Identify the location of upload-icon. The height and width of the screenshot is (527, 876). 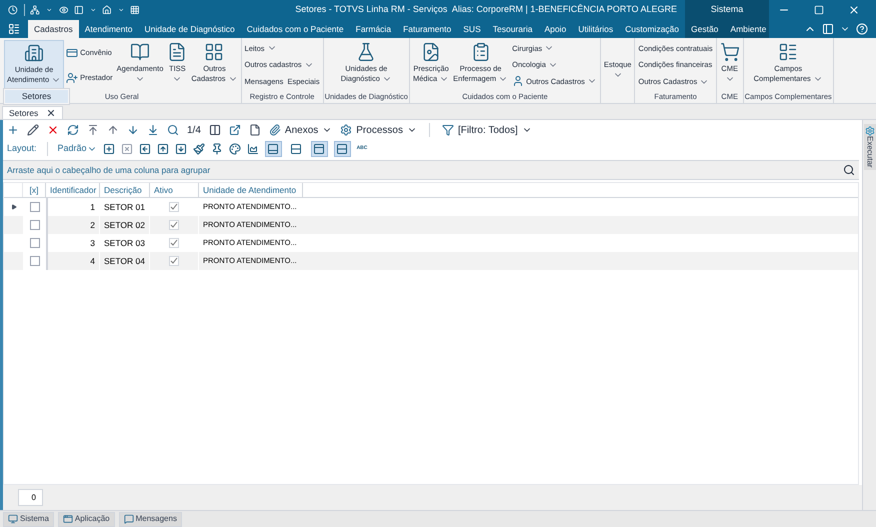
(162, 149).